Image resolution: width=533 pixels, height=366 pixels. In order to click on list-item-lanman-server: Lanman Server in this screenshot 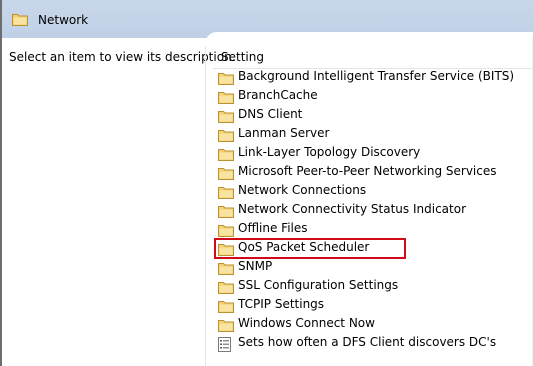, I will do `click(373, 134)`.